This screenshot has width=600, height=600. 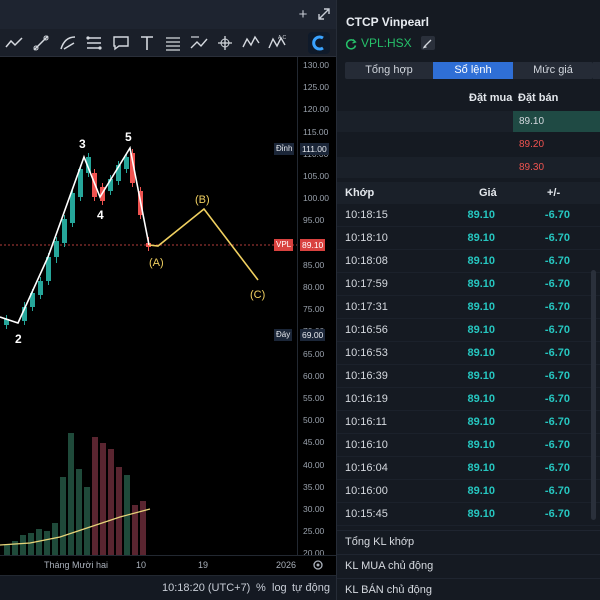 I want to click on trades-price-header: Giá, so click(x=488, y=193).